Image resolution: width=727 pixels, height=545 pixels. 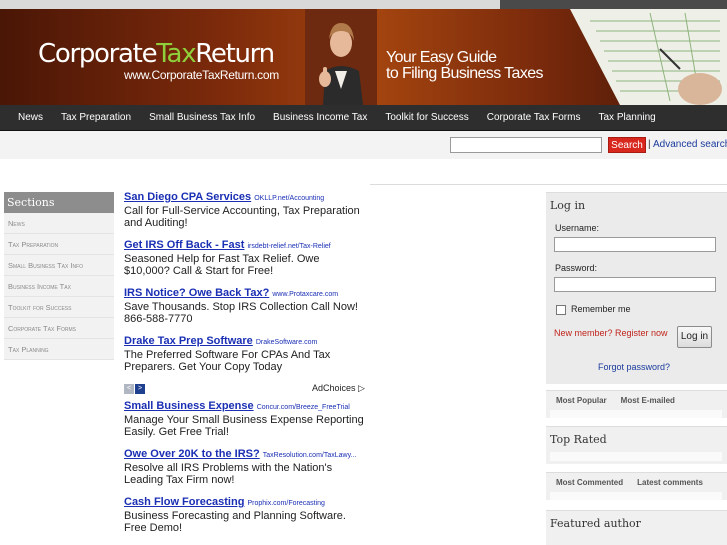 What do you see at coordinates (59, 223) in the screenshot?
I see `section-news: News` at bounding box center [59, 223].